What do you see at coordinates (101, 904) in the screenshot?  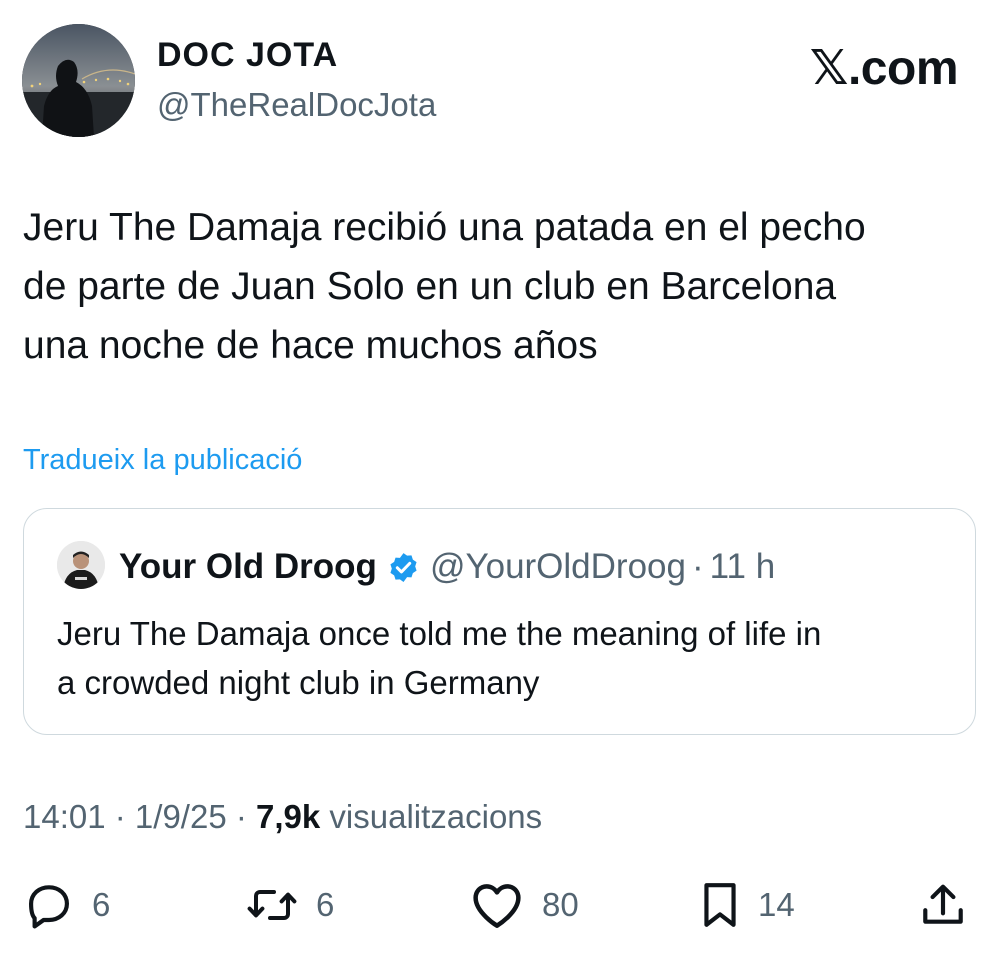 I see `reply-count: 6` at bounding box center [101, 904].